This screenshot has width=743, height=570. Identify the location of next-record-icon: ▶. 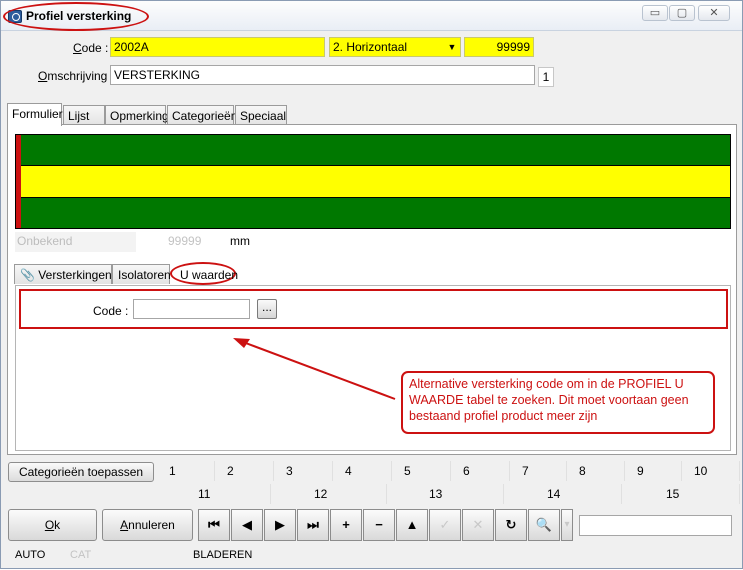
(280, 525).